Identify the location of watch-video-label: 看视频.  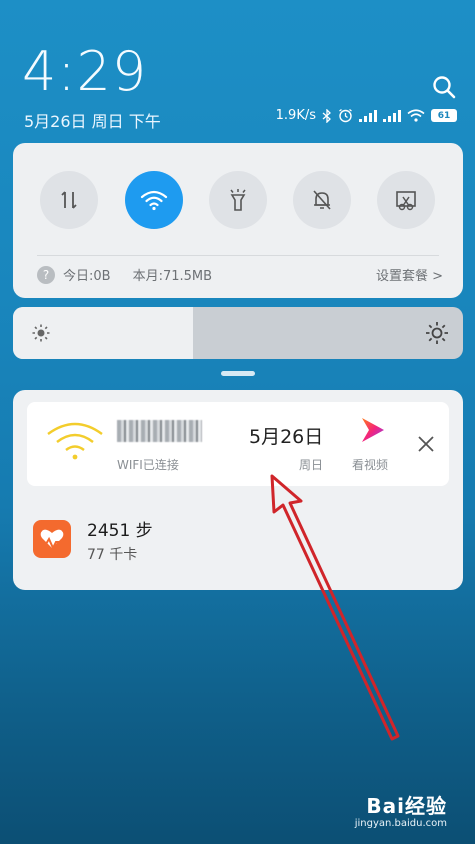
(370, 464).